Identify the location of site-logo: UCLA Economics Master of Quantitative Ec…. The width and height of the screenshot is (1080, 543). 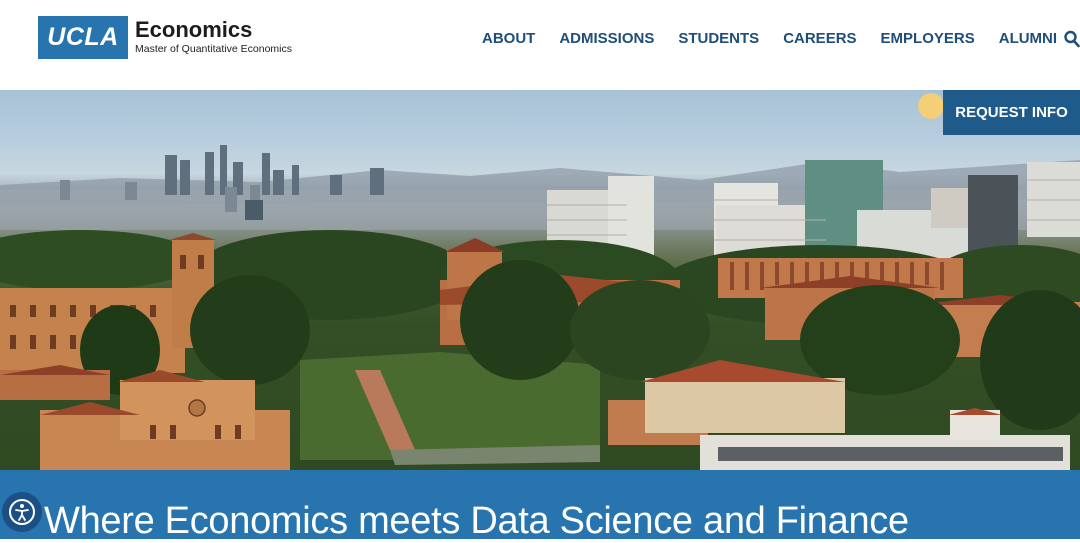
(165, 37).